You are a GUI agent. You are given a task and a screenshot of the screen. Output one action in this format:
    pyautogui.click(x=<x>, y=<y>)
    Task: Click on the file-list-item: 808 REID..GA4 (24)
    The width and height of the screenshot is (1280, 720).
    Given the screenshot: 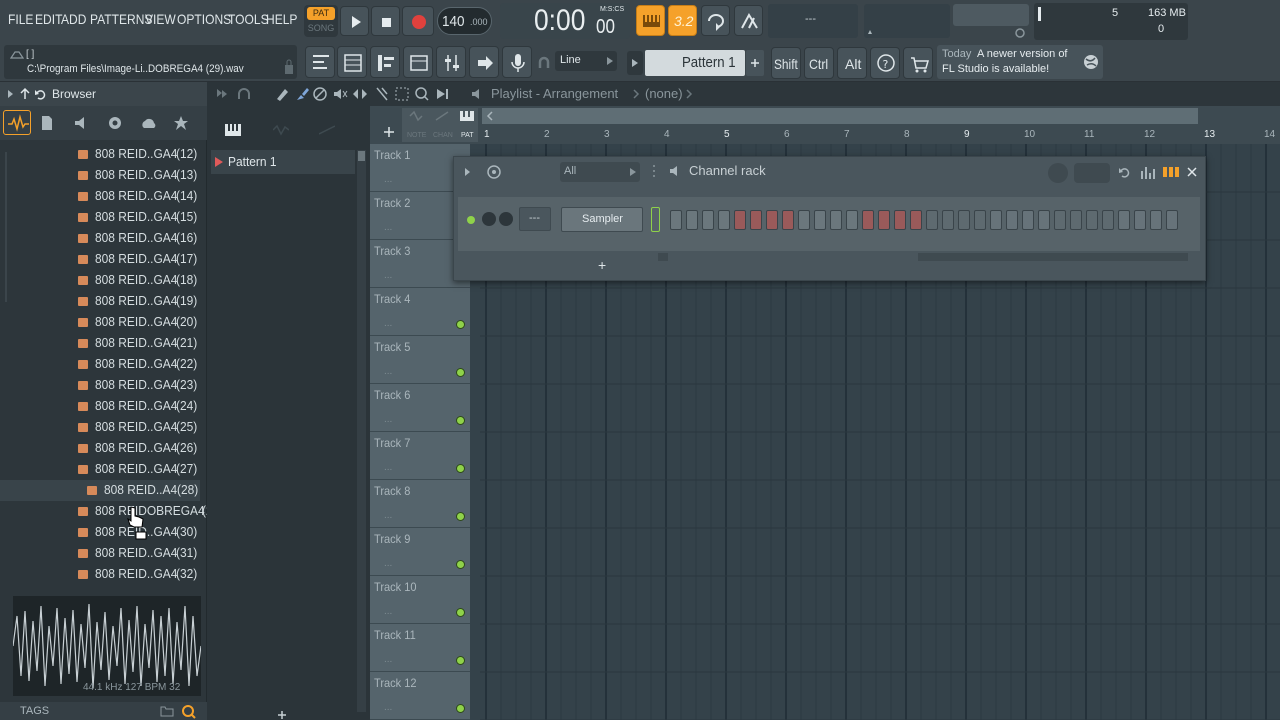 What is the action you would take?
    pyautogui.click(x=100, y=406)
    